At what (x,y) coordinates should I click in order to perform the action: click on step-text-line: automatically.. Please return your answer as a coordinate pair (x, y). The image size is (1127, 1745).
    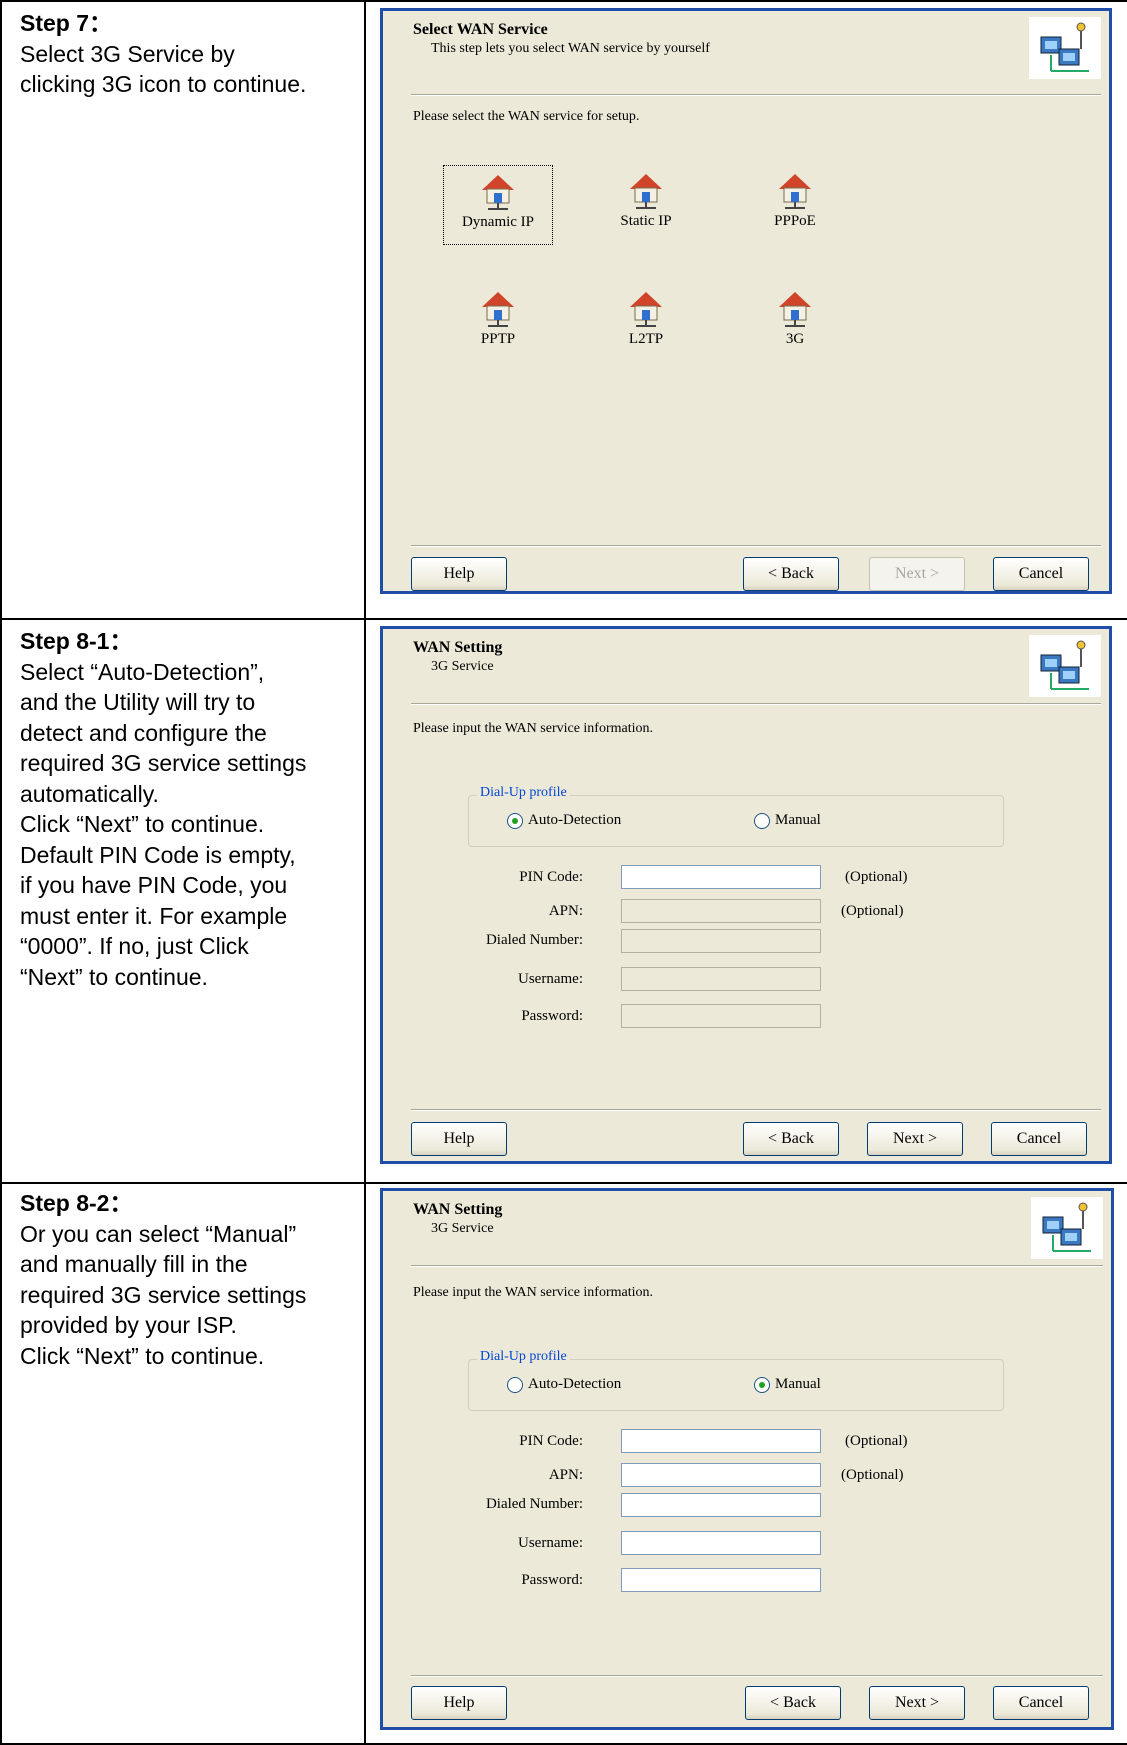
    Looking at the image, I should click on (89, 793).